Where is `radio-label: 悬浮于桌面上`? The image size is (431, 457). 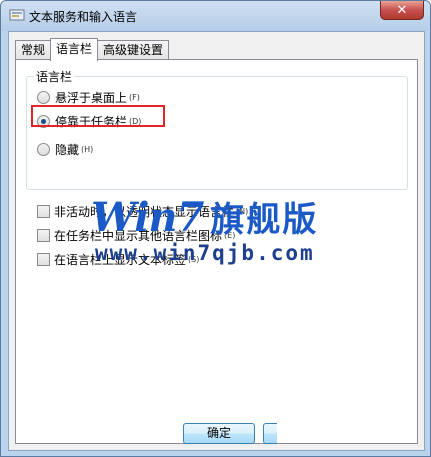
radio-label: 悬浮于桌面上 is located at coordinates (91, 98).